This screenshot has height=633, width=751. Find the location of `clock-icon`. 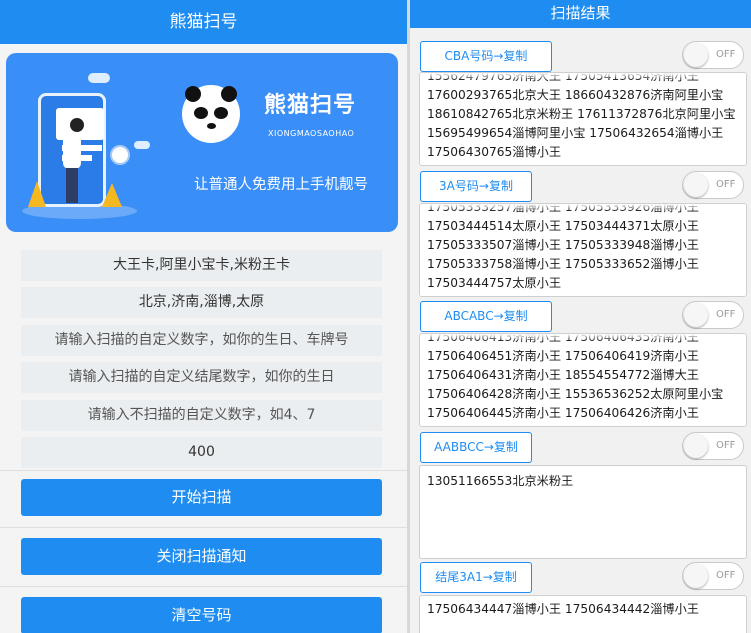

clock-icon is located at coordinates (120, 155).